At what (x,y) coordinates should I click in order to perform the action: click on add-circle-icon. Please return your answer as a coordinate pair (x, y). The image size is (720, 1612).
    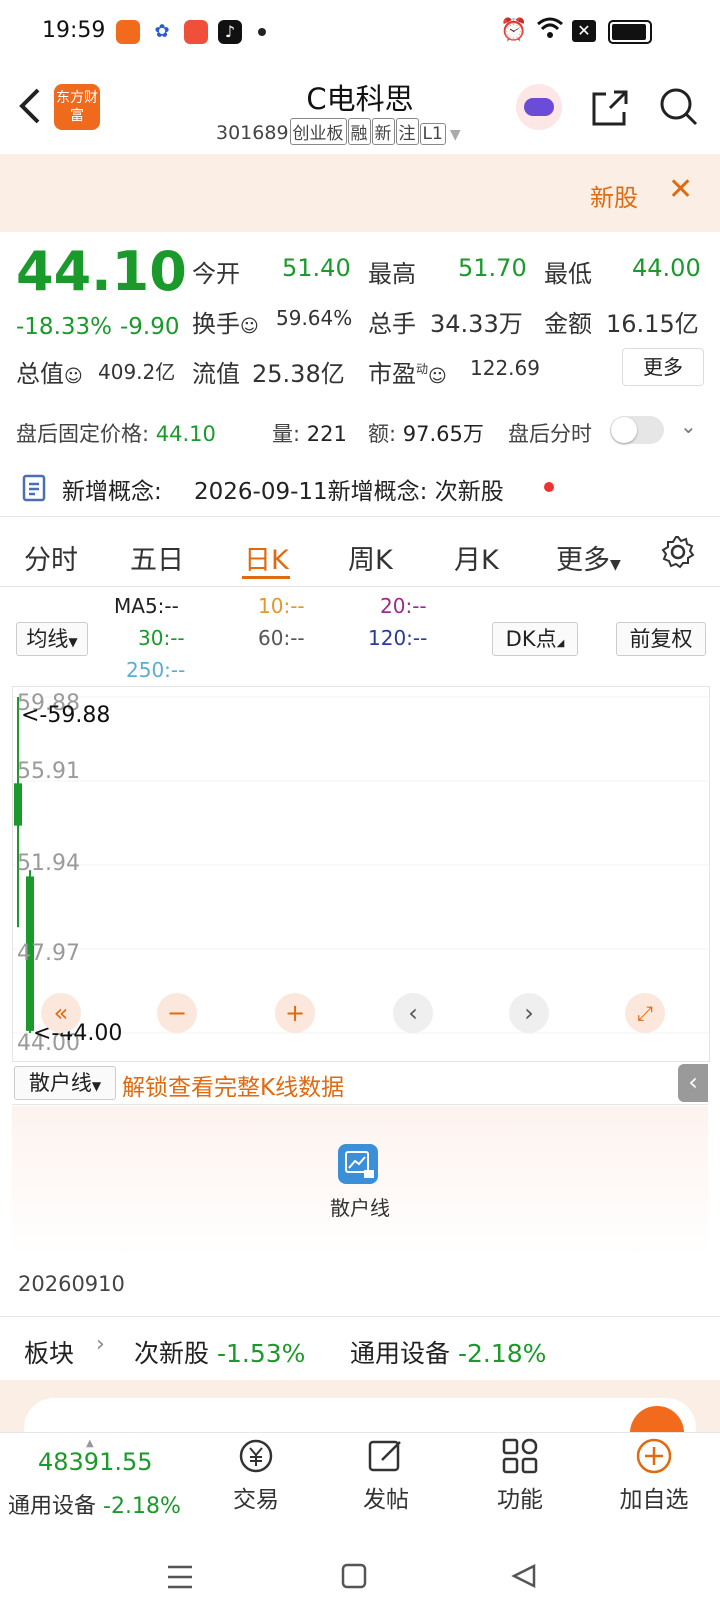
    Looking at the image, I should click on (654, 1456).